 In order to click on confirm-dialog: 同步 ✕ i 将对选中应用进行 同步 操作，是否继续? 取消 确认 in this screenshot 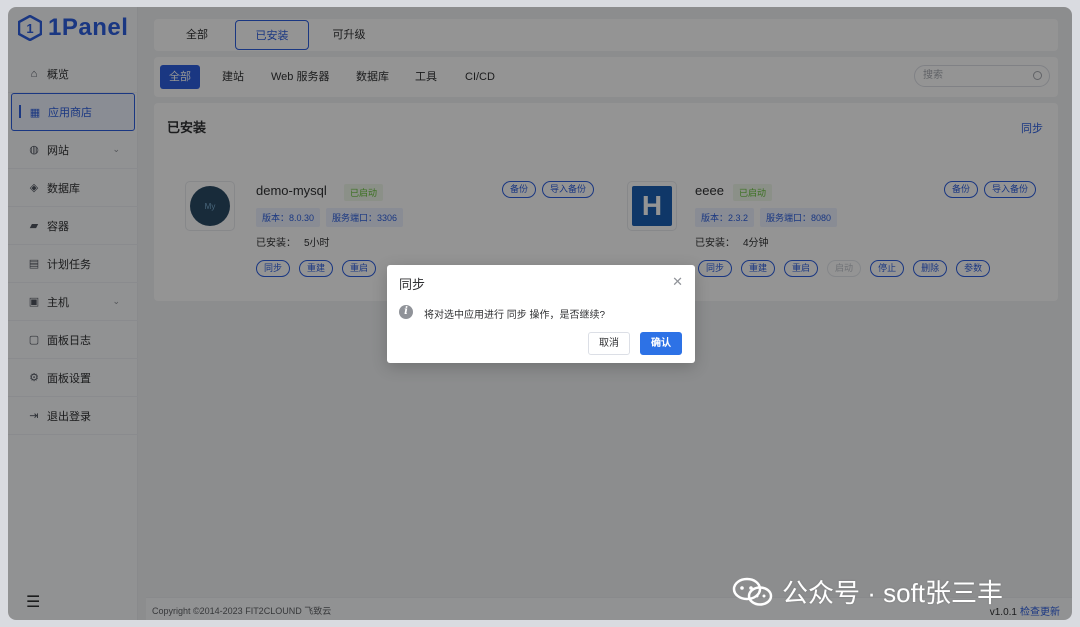, I will do `click(541, 314)`.